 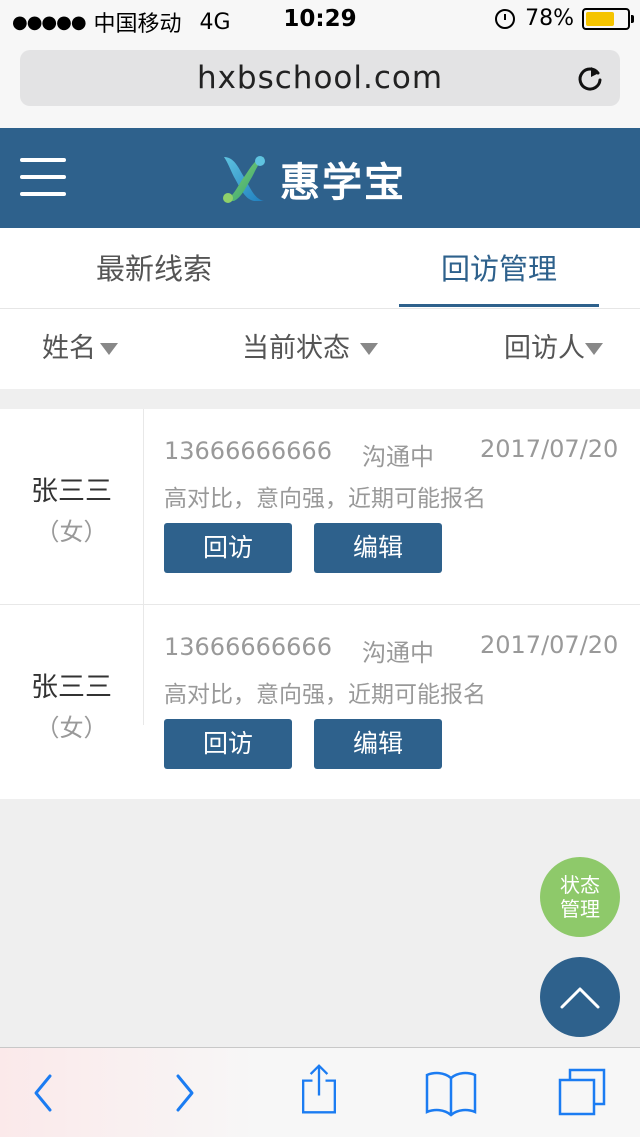 I want to click on status-bar: ●●●●● 中国移动 4G 10:29 78%, so click(x=320, y=20).